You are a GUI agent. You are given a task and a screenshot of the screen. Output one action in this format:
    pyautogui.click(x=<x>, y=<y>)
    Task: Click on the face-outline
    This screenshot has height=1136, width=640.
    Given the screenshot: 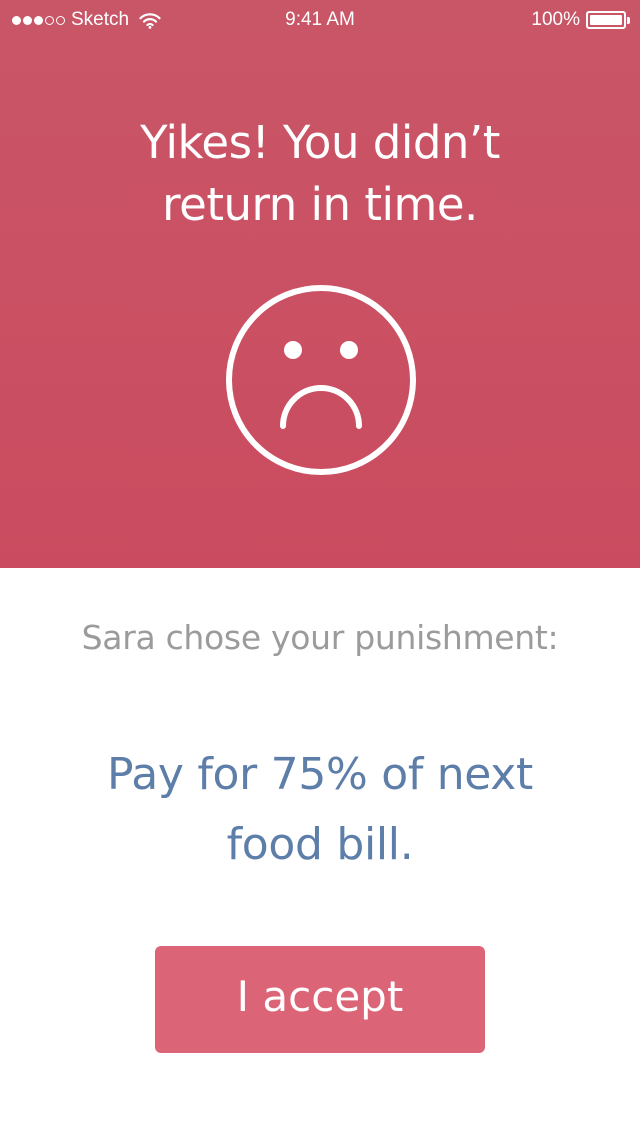 What is the action you would take?
    pyautogui.click(x=321, y=380)
    